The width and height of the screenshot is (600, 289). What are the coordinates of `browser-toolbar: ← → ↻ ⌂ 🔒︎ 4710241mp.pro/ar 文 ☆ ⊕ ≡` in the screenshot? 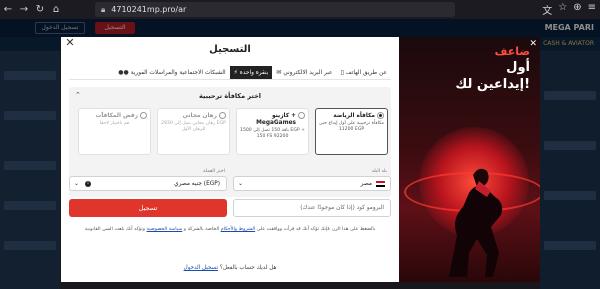 It's located at (300, 9).